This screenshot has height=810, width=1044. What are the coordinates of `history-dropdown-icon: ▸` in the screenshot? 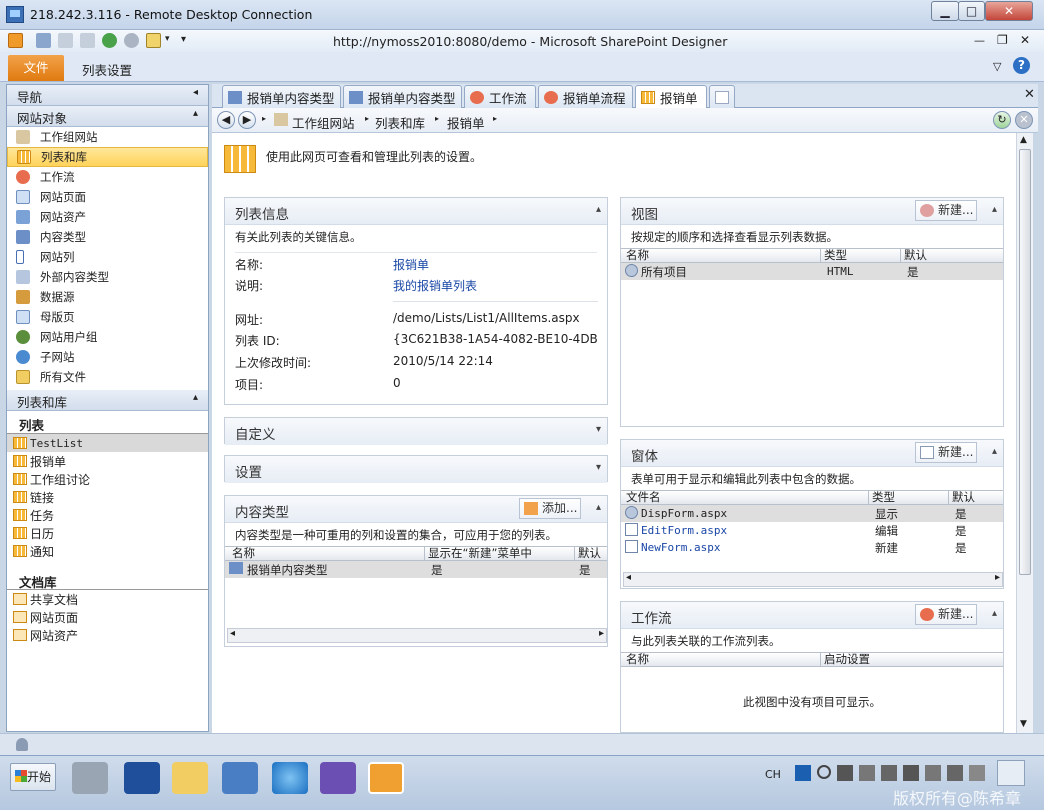 It's located at (264, 118).